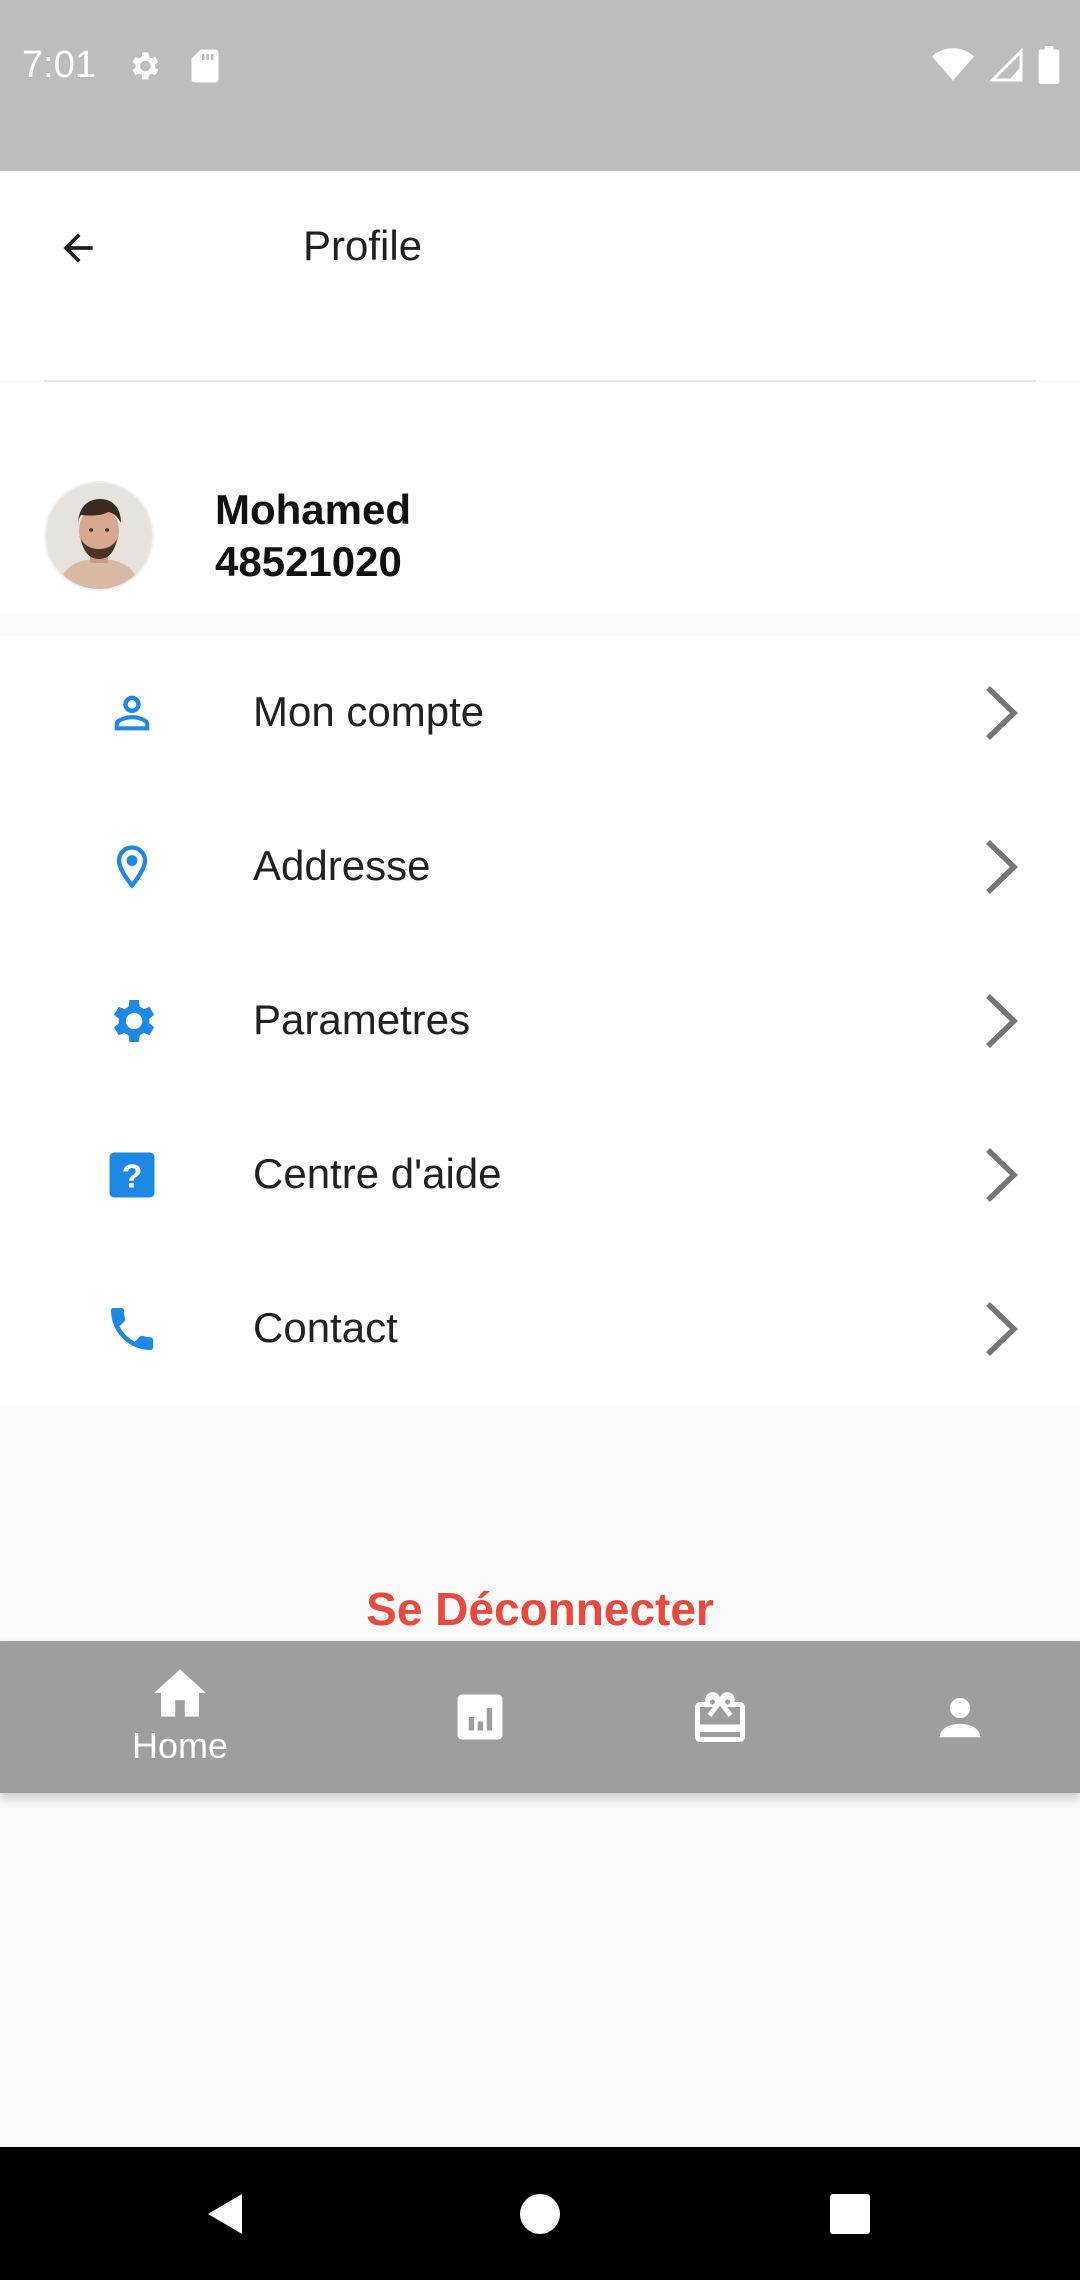 The image size is (1080, 2280). I want to click on gear-icon, so click(132, 1021).